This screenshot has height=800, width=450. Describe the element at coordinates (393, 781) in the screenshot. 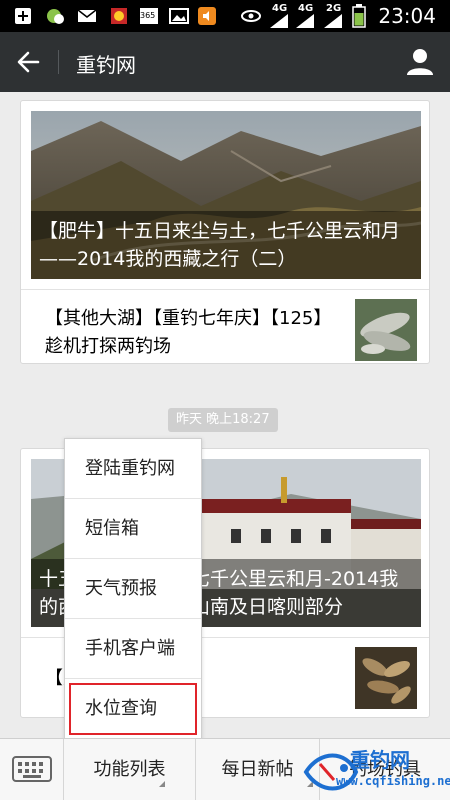

I see `watermark-url: www.cqfishing.net` at that location.